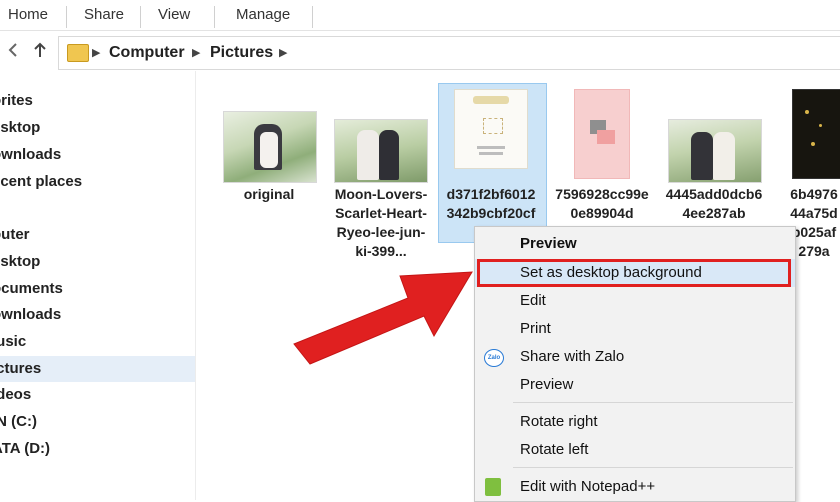  Describe the element at coordinates (383, 318) in the screenshot. I see `annotation-arrow` at that location.